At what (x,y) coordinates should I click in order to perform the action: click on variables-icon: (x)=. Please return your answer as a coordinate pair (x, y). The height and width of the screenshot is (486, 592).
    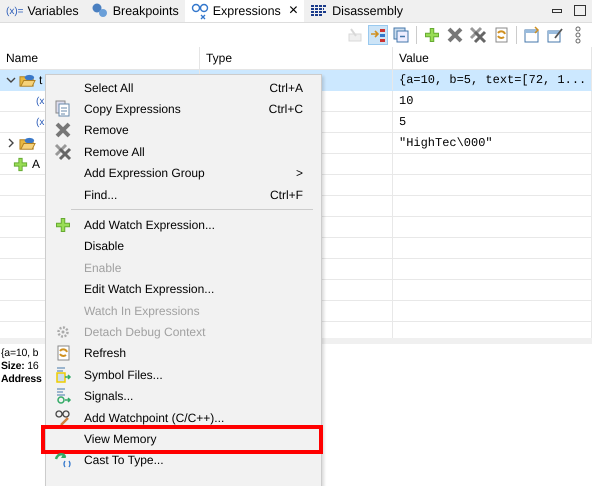
    Looking at the image, I should click on (15, 11).